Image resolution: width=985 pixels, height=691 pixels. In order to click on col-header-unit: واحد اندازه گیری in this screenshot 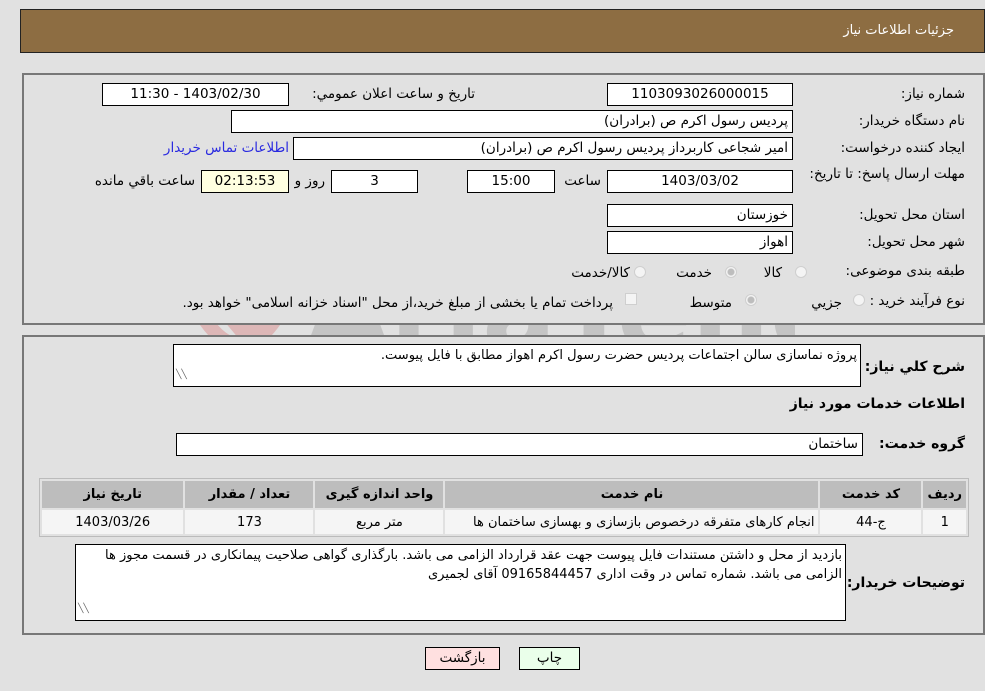, I will do `click(379, 494)`.